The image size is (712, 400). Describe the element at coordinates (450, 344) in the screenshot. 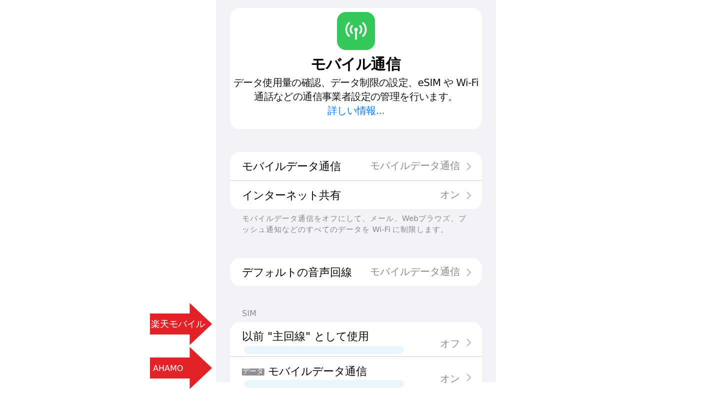

I see `row-value: オフ` at that location.